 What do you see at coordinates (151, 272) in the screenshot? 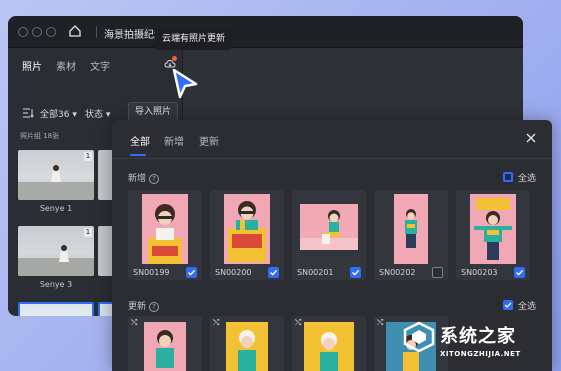
I see `photo-code: SN00199` at bounding box center [151, 272].